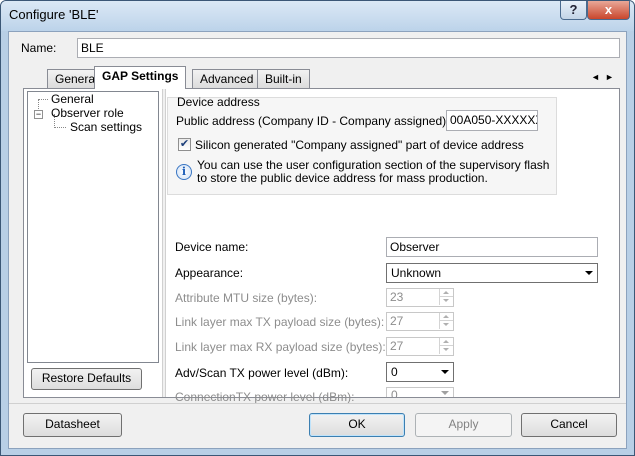 Image resolution: width=635 pixels, height=456 pixels. What do you see at coordinates (140, 77) in the screenshot?
I see `tab-gap-settings: GAP Settings` at bounding box center [140, 77].